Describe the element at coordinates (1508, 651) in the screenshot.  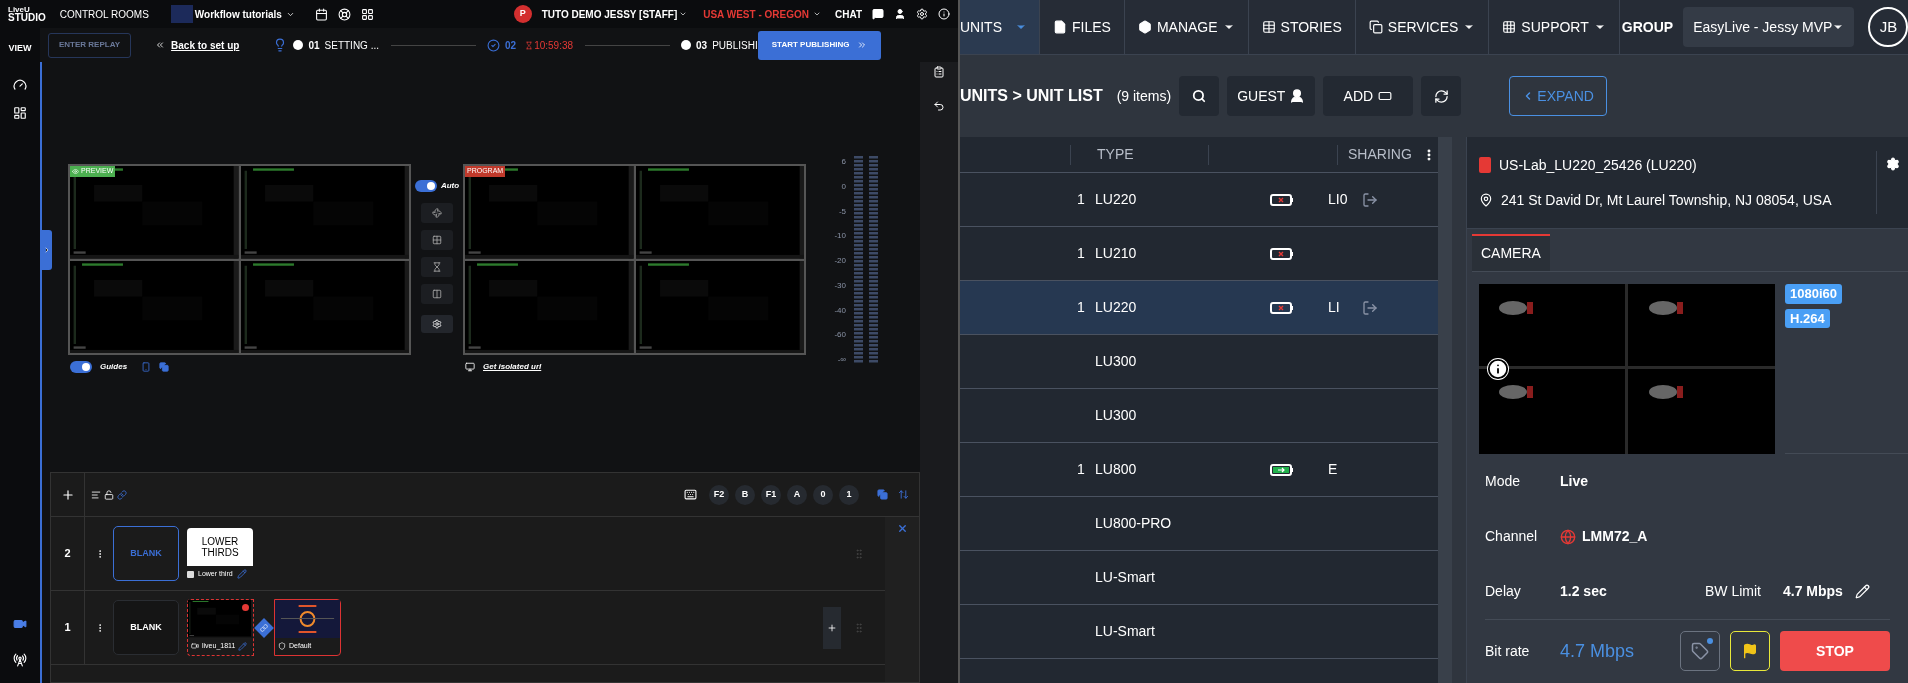
I see `field-label: Bit rate` at that location.